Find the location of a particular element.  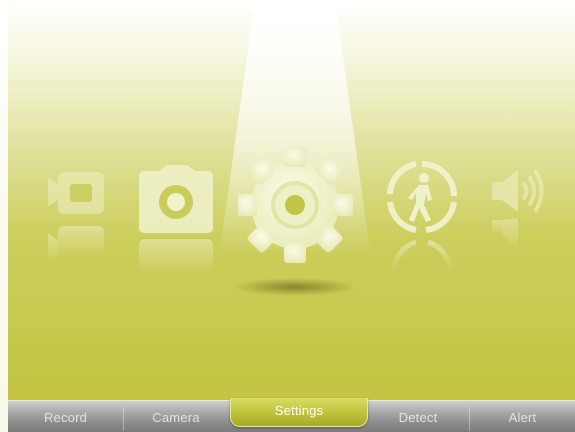

walking-person-icon is located at coordinates (422, 220).